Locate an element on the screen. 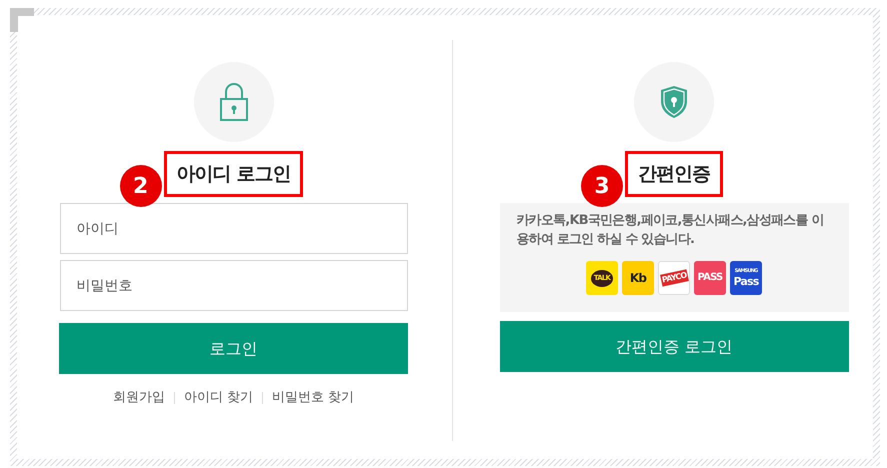 This screenshot has width=887, height=468. logo-text: Pass is located at coordinates (746, 281).